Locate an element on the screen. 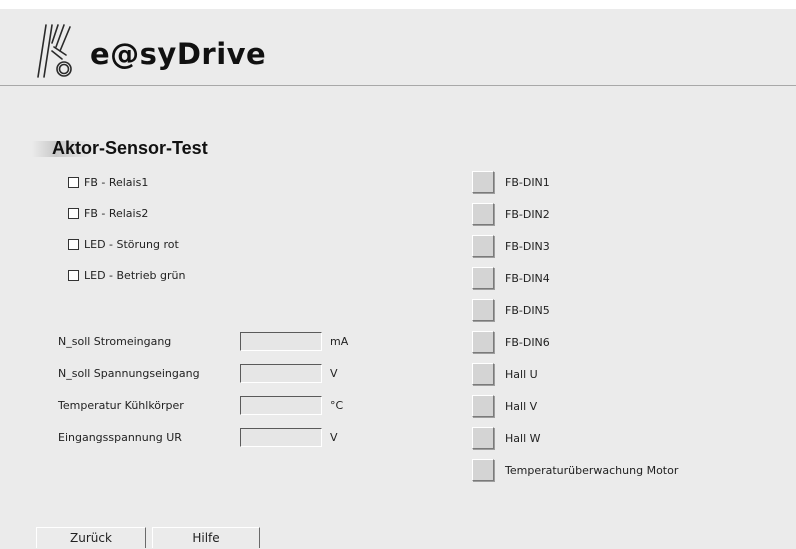 This screenshot has height=549, width=796. field-label: Temperatur Kühlkörper is located at coordinates (121, 405).